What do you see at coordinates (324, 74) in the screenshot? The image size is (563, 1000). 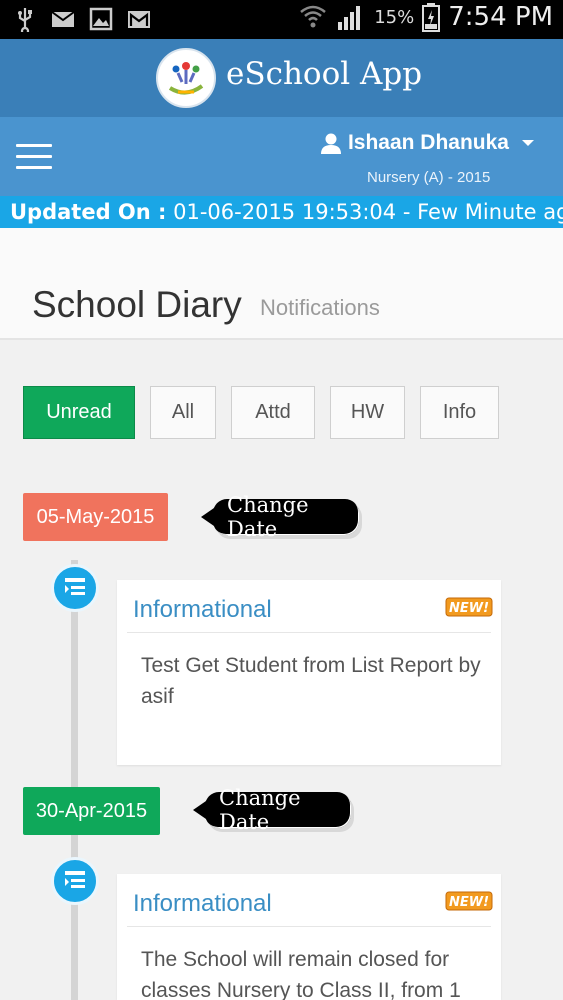 I see `app-title: eSchool App` at bounding box center [324, 74].